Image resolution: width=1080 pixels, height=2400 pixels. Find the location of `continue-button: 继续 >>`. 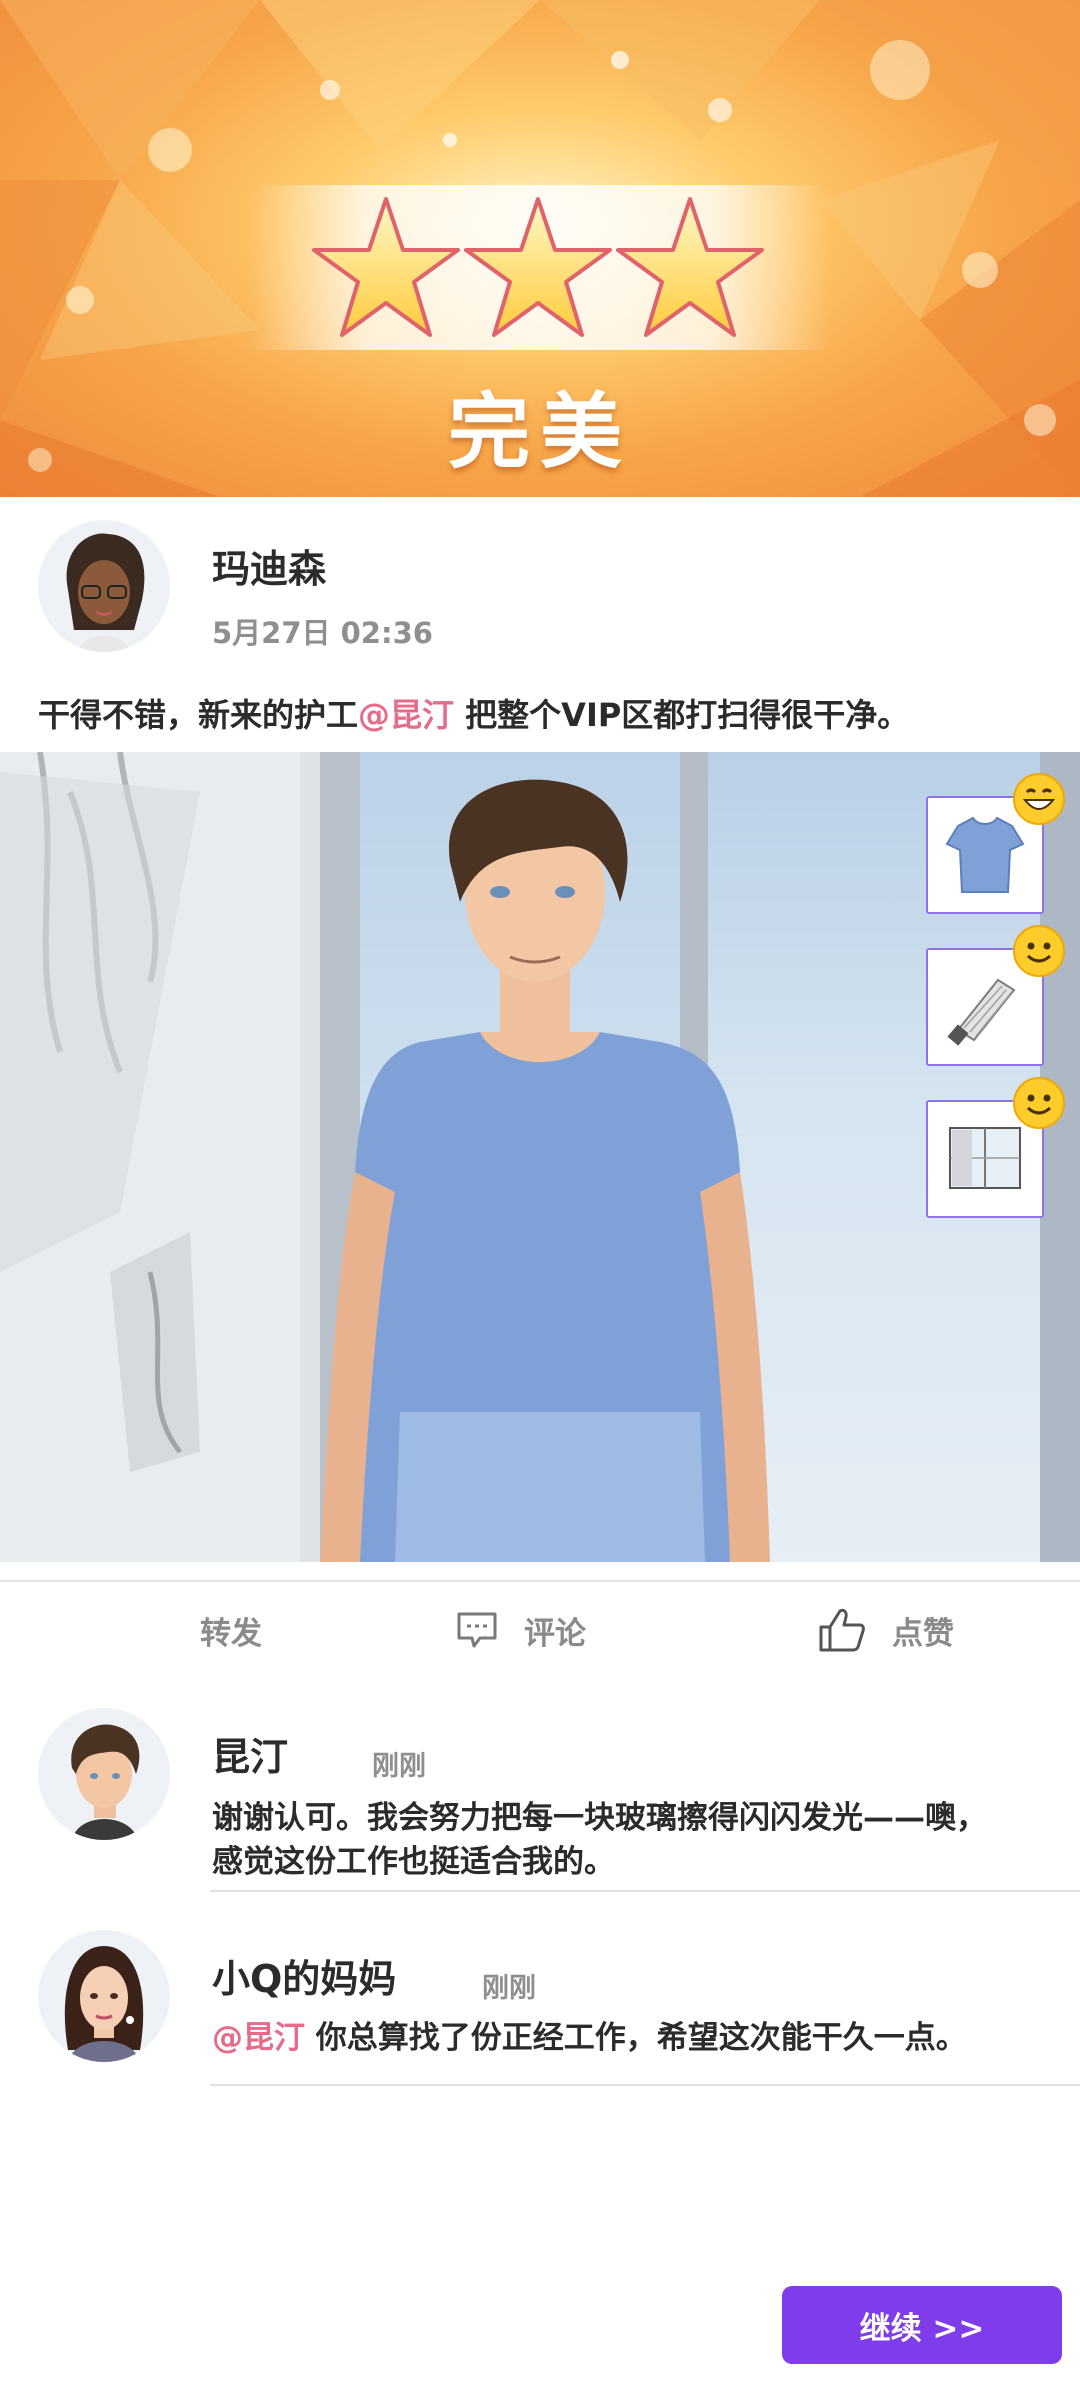

continue-button: 继续 >> is located at coordinates (922, 2325).